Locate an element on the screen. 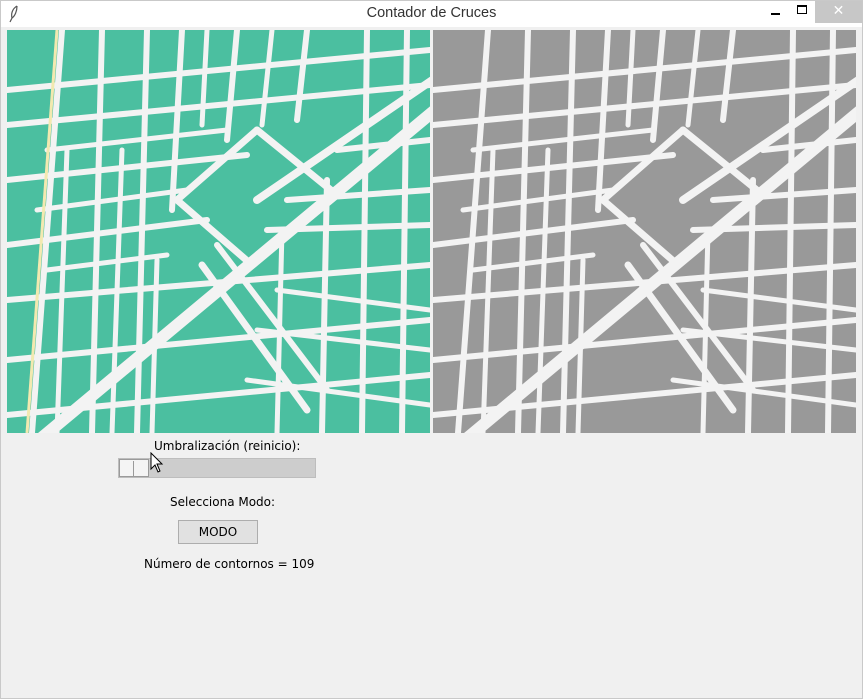 This screenshot has width=863, height=699. mode-button: MODO is located at coordinates (218, 532).